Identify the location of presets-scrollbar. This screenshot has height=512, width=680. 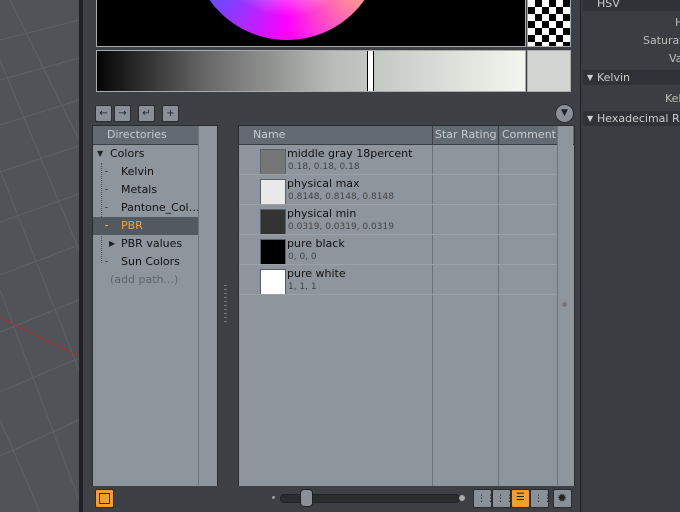
(565, 305).